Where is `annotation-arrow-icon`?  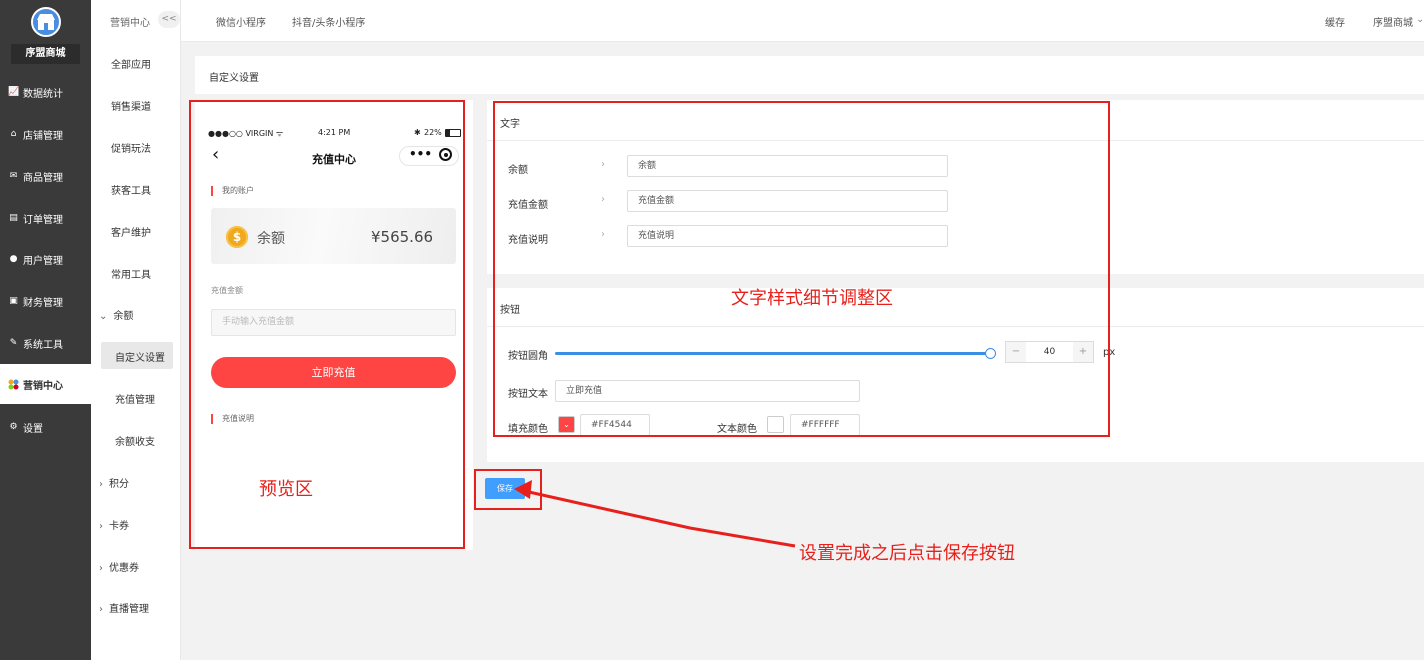 annotation-arrow-icon is located at coordinates (655, 514).